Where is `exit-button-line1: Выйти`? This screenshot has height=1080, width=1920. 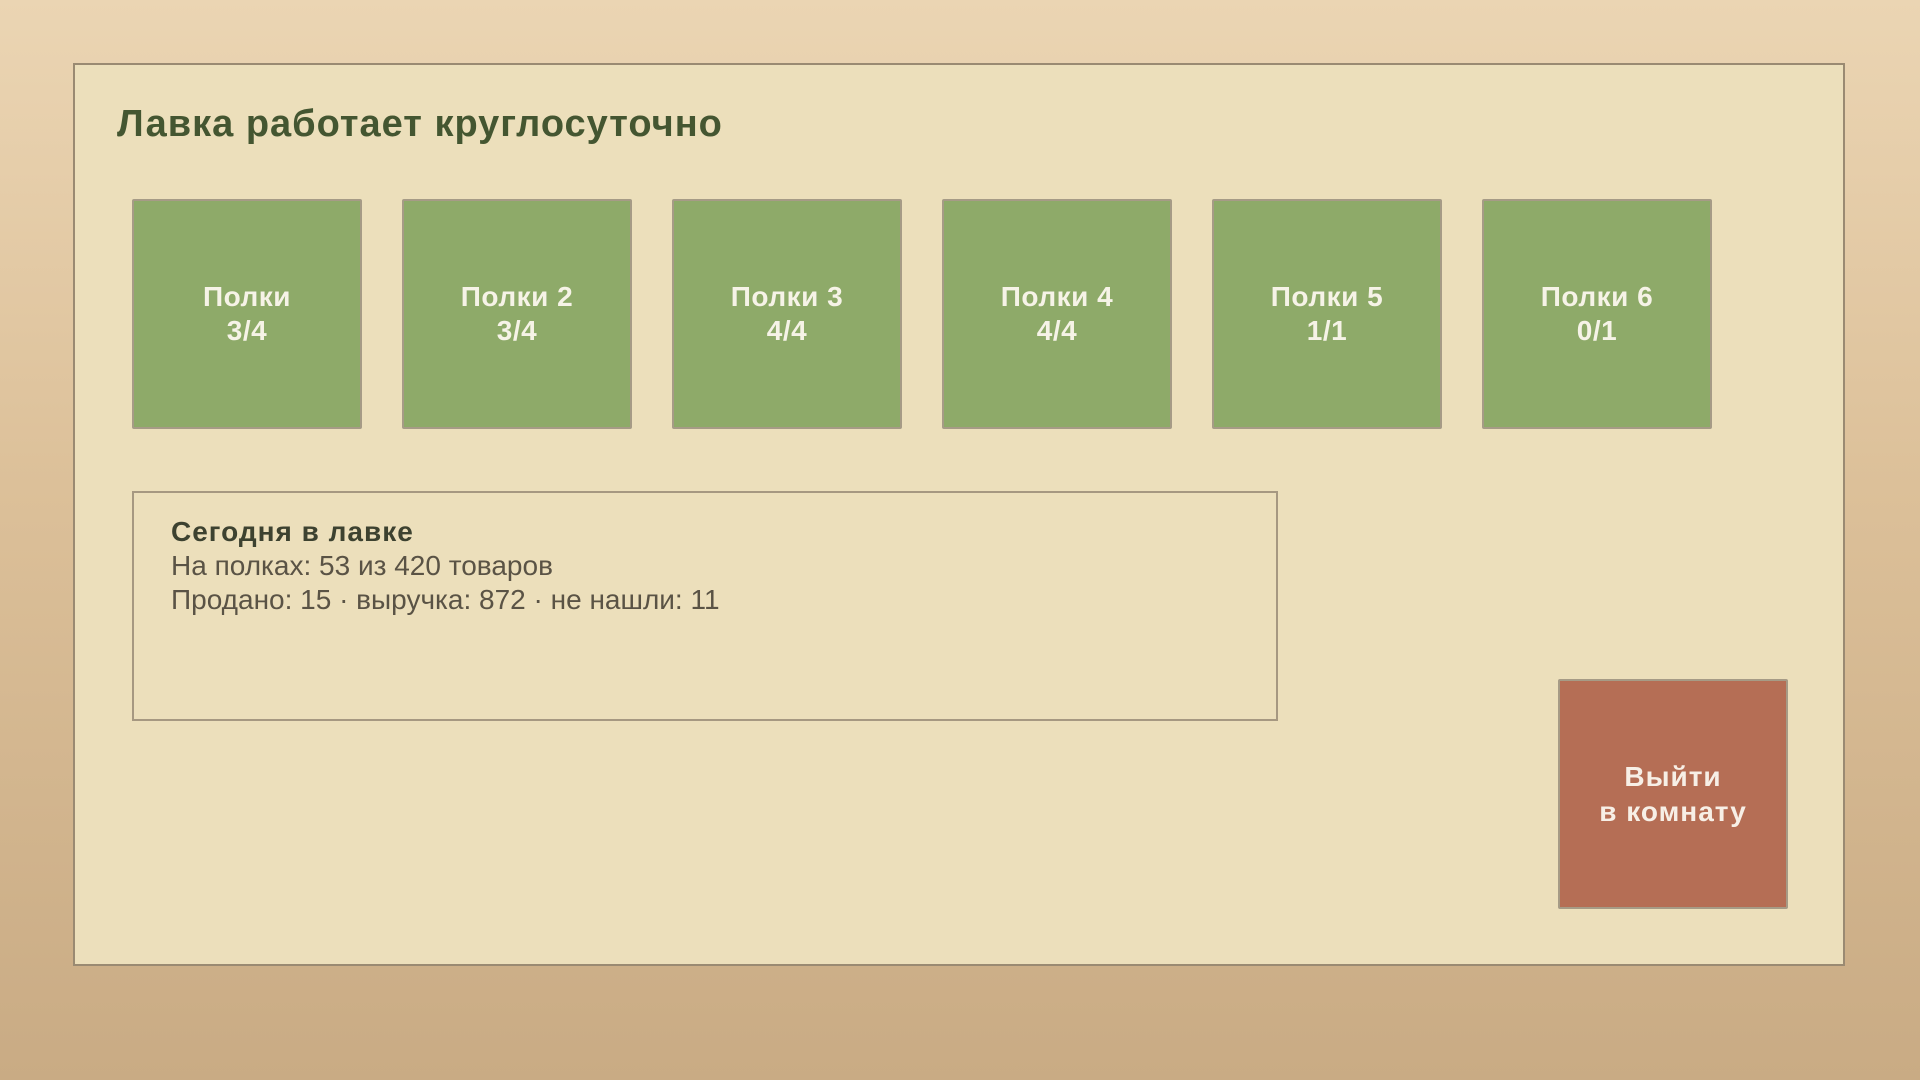
exit-button-line1: Выйти is located at coordinates (1673, 776).